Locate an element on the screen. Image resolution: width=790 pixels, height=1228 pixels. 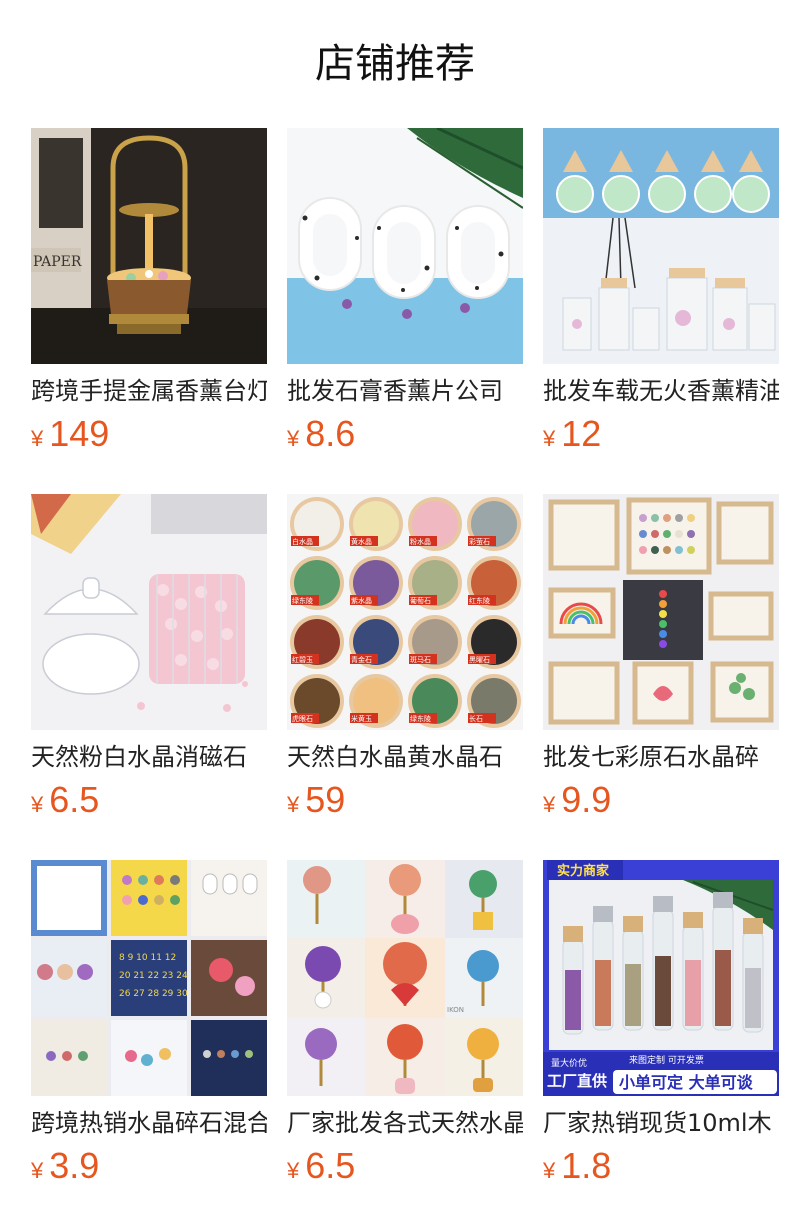
product-price: ¥59 is located at coordinates (316, 800).